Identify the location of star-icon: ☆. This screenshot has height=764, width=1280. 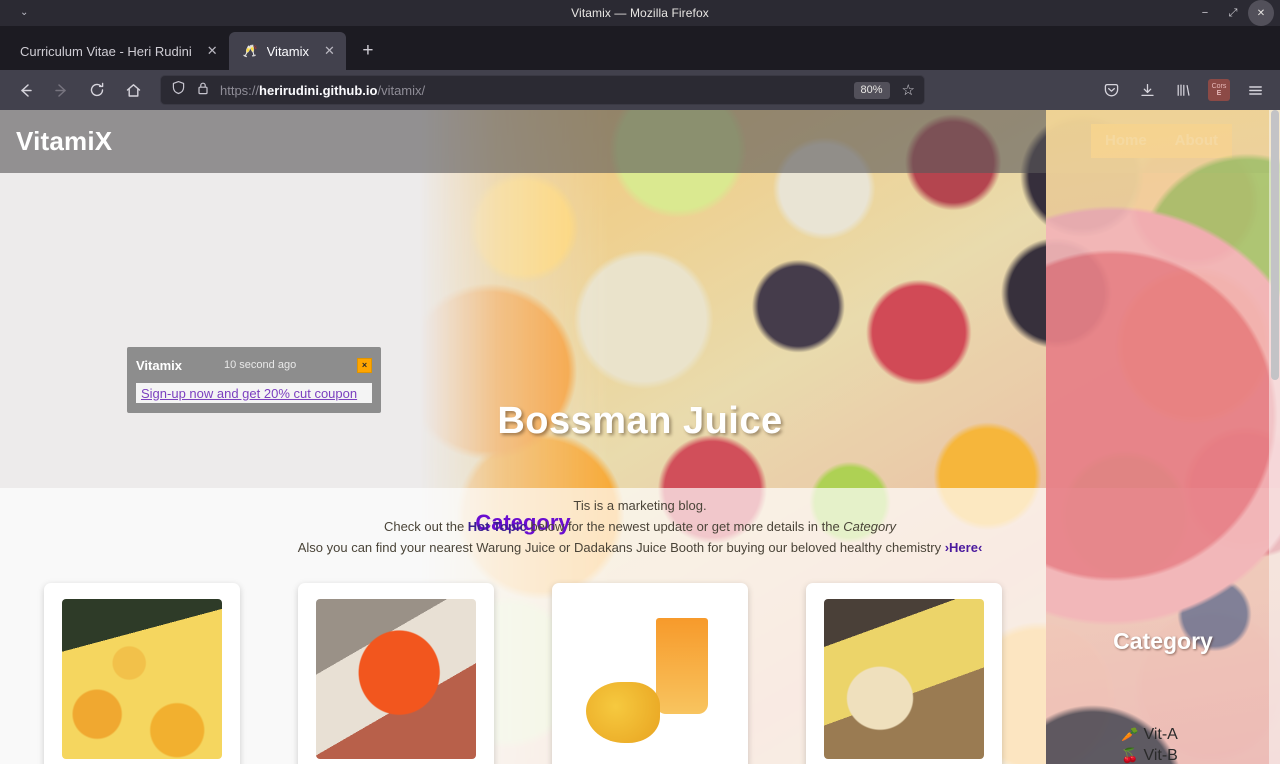
(908, 90).